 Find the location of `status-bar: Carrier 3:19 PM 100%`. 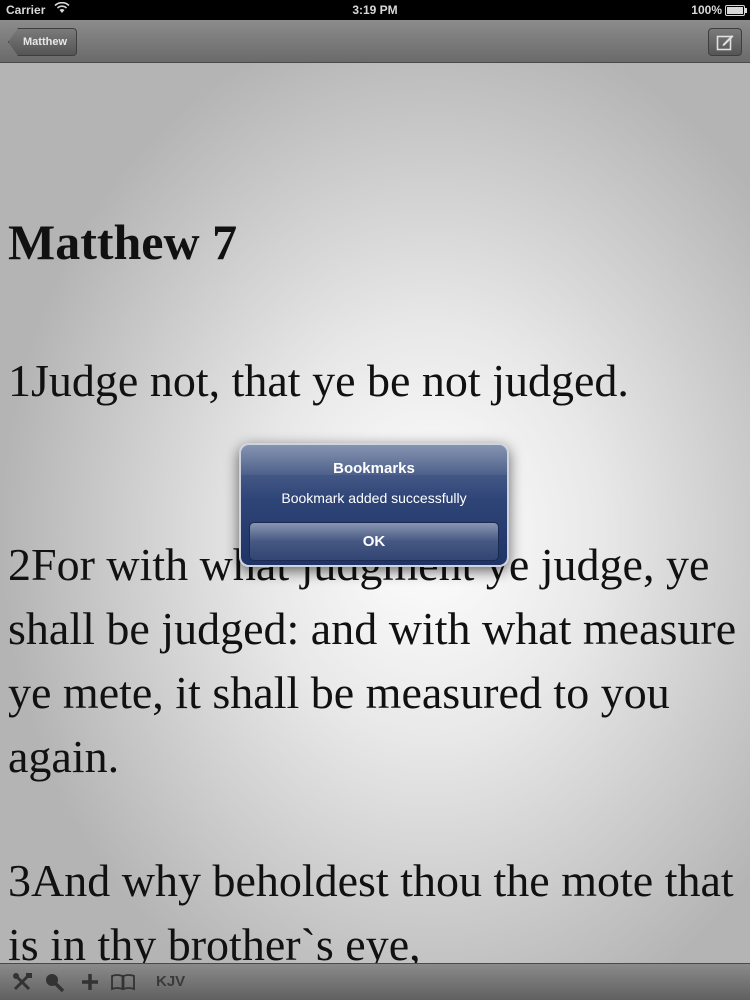

status-bar: Carrier 3:19 PM 100% is located at coordinates (375, 10).